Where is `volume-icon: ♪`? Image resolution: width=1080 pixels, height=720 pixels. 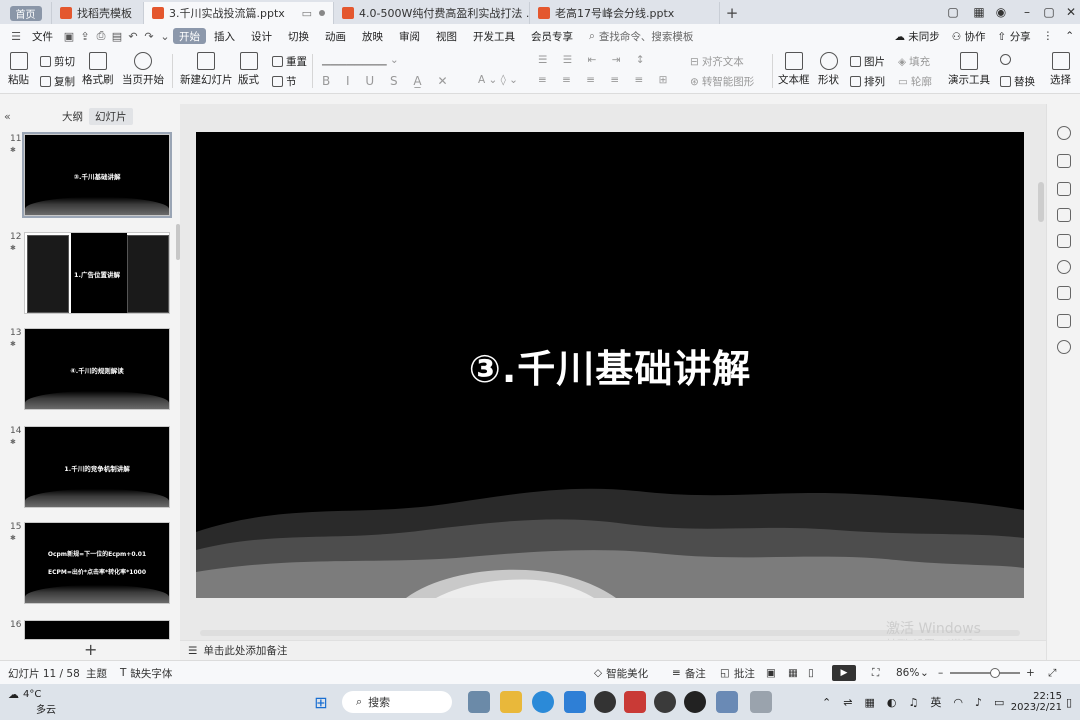
volume-icon: ♪ is located at coordinates (978, 702).